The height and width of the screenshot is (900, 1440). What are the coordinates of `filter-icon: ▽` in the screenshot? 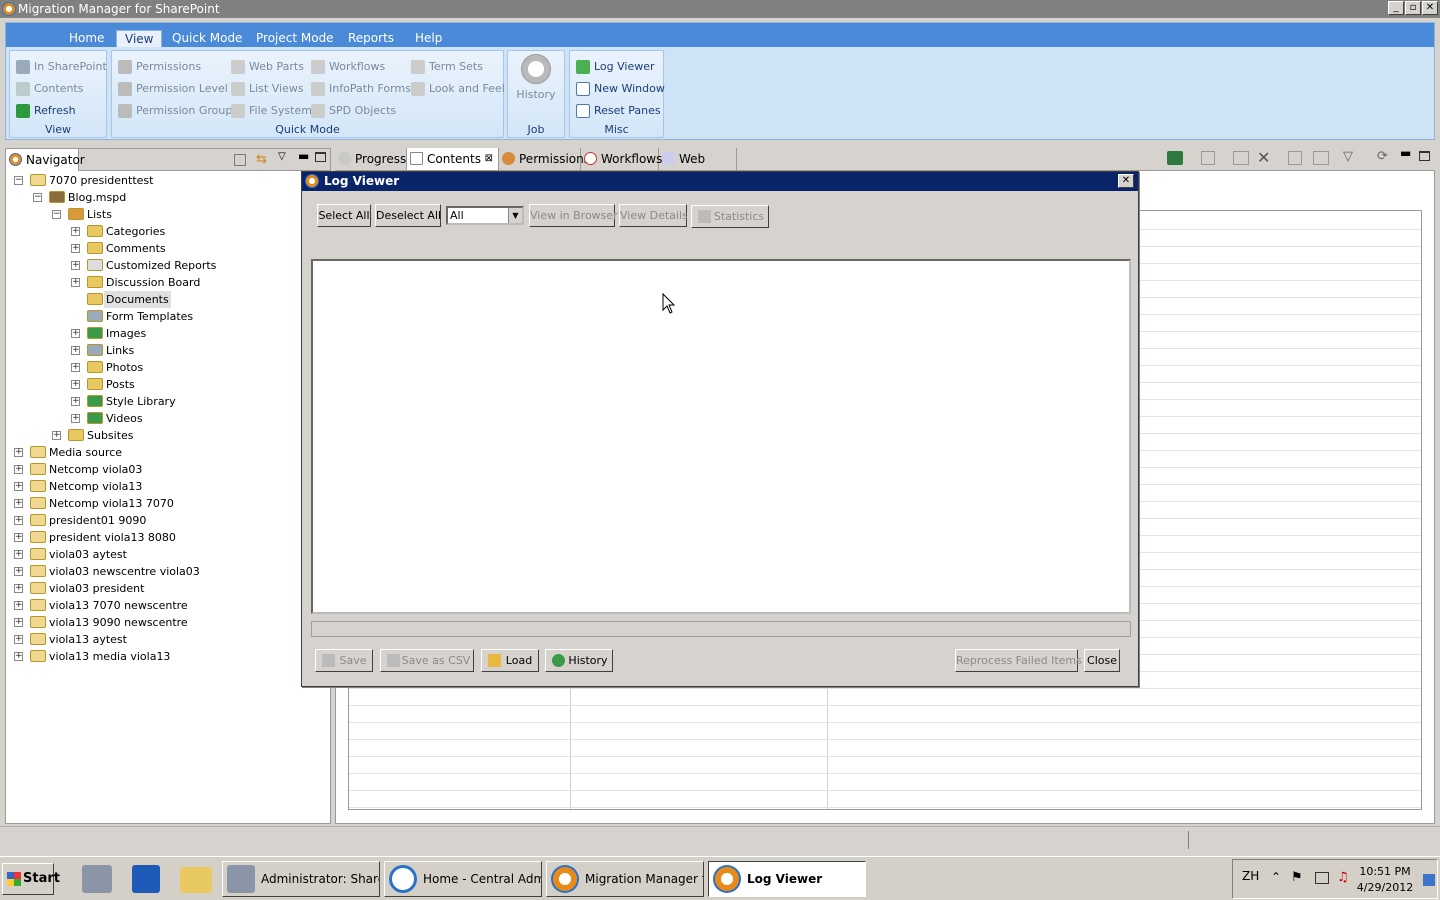 It's located at (1348, 156).